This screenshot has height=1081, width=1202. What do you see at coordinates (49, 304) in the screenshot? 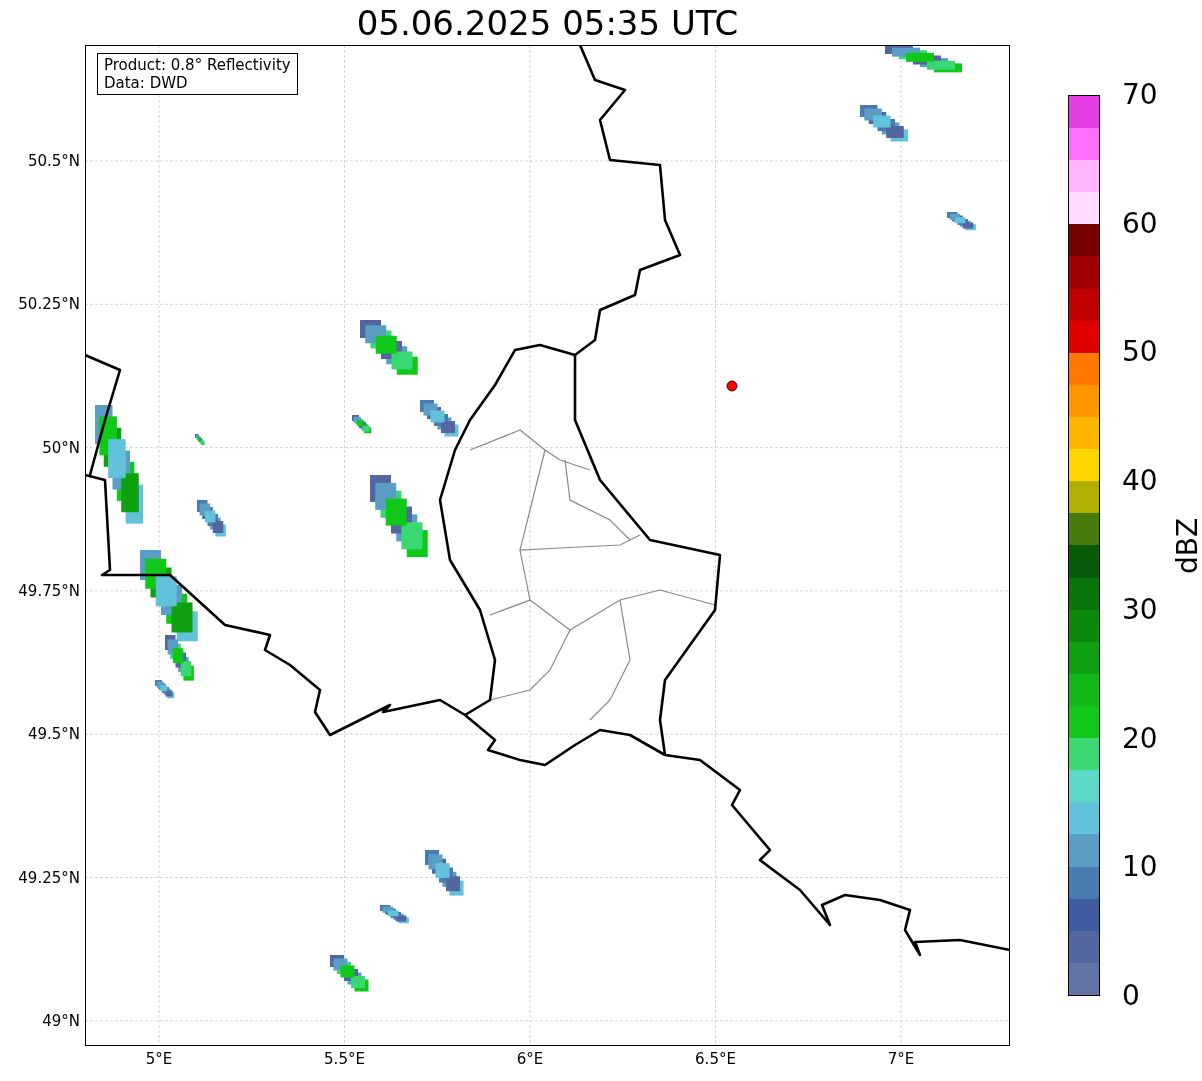
I see `latitude-label: 50.25°N` at bounding box center [49, 304].